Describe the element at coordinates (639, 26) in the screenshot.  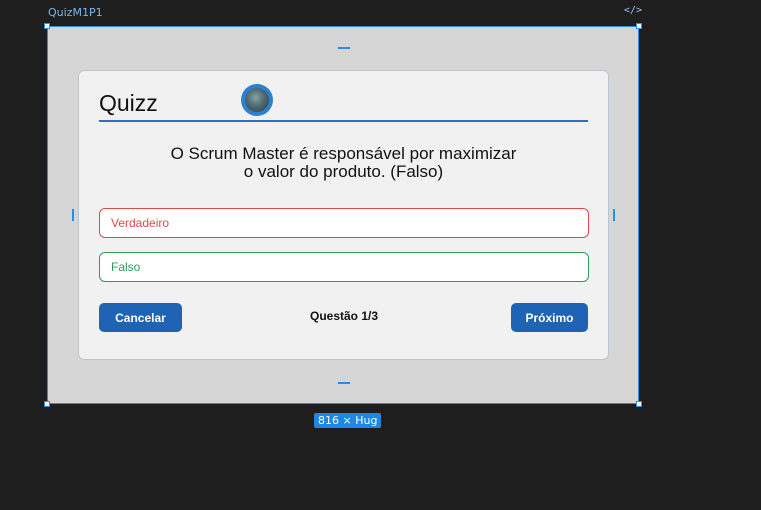
I see `resize-handle-top-right` at that location.